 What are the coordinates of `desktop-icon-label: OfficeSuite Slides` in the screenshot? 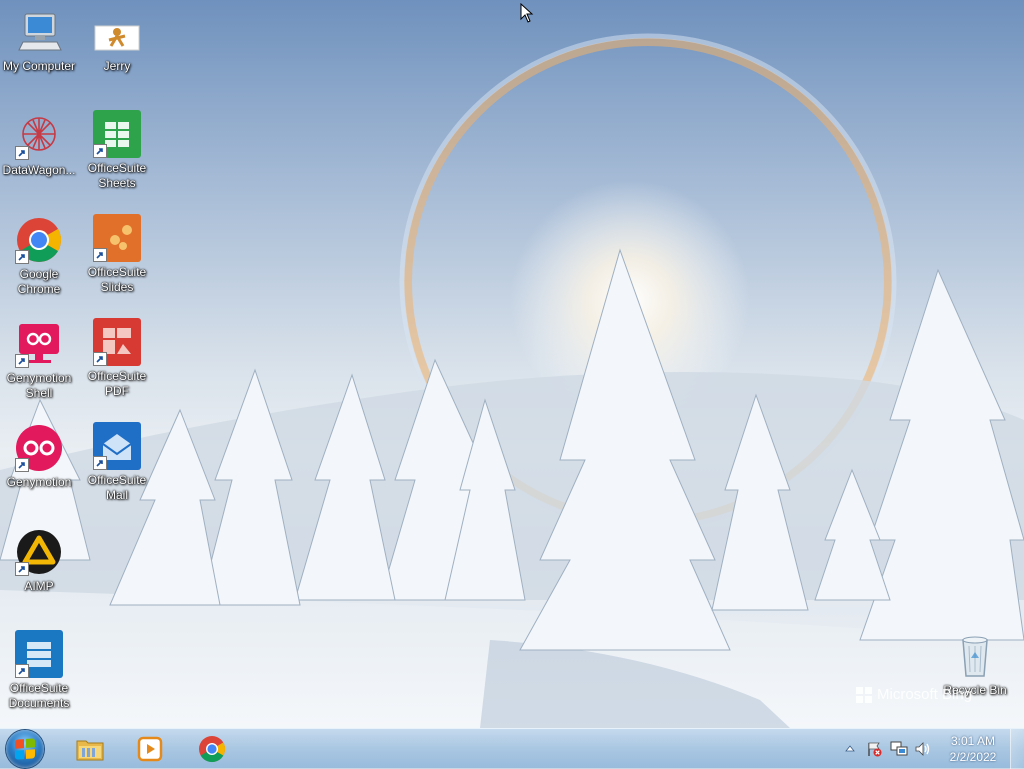 It's located at (117, 279).